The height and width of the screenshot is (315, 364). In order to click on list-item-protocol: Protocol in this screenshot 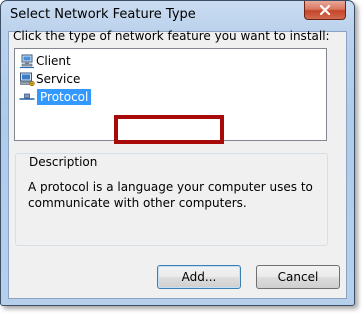, I will do `click(55, 96)`.